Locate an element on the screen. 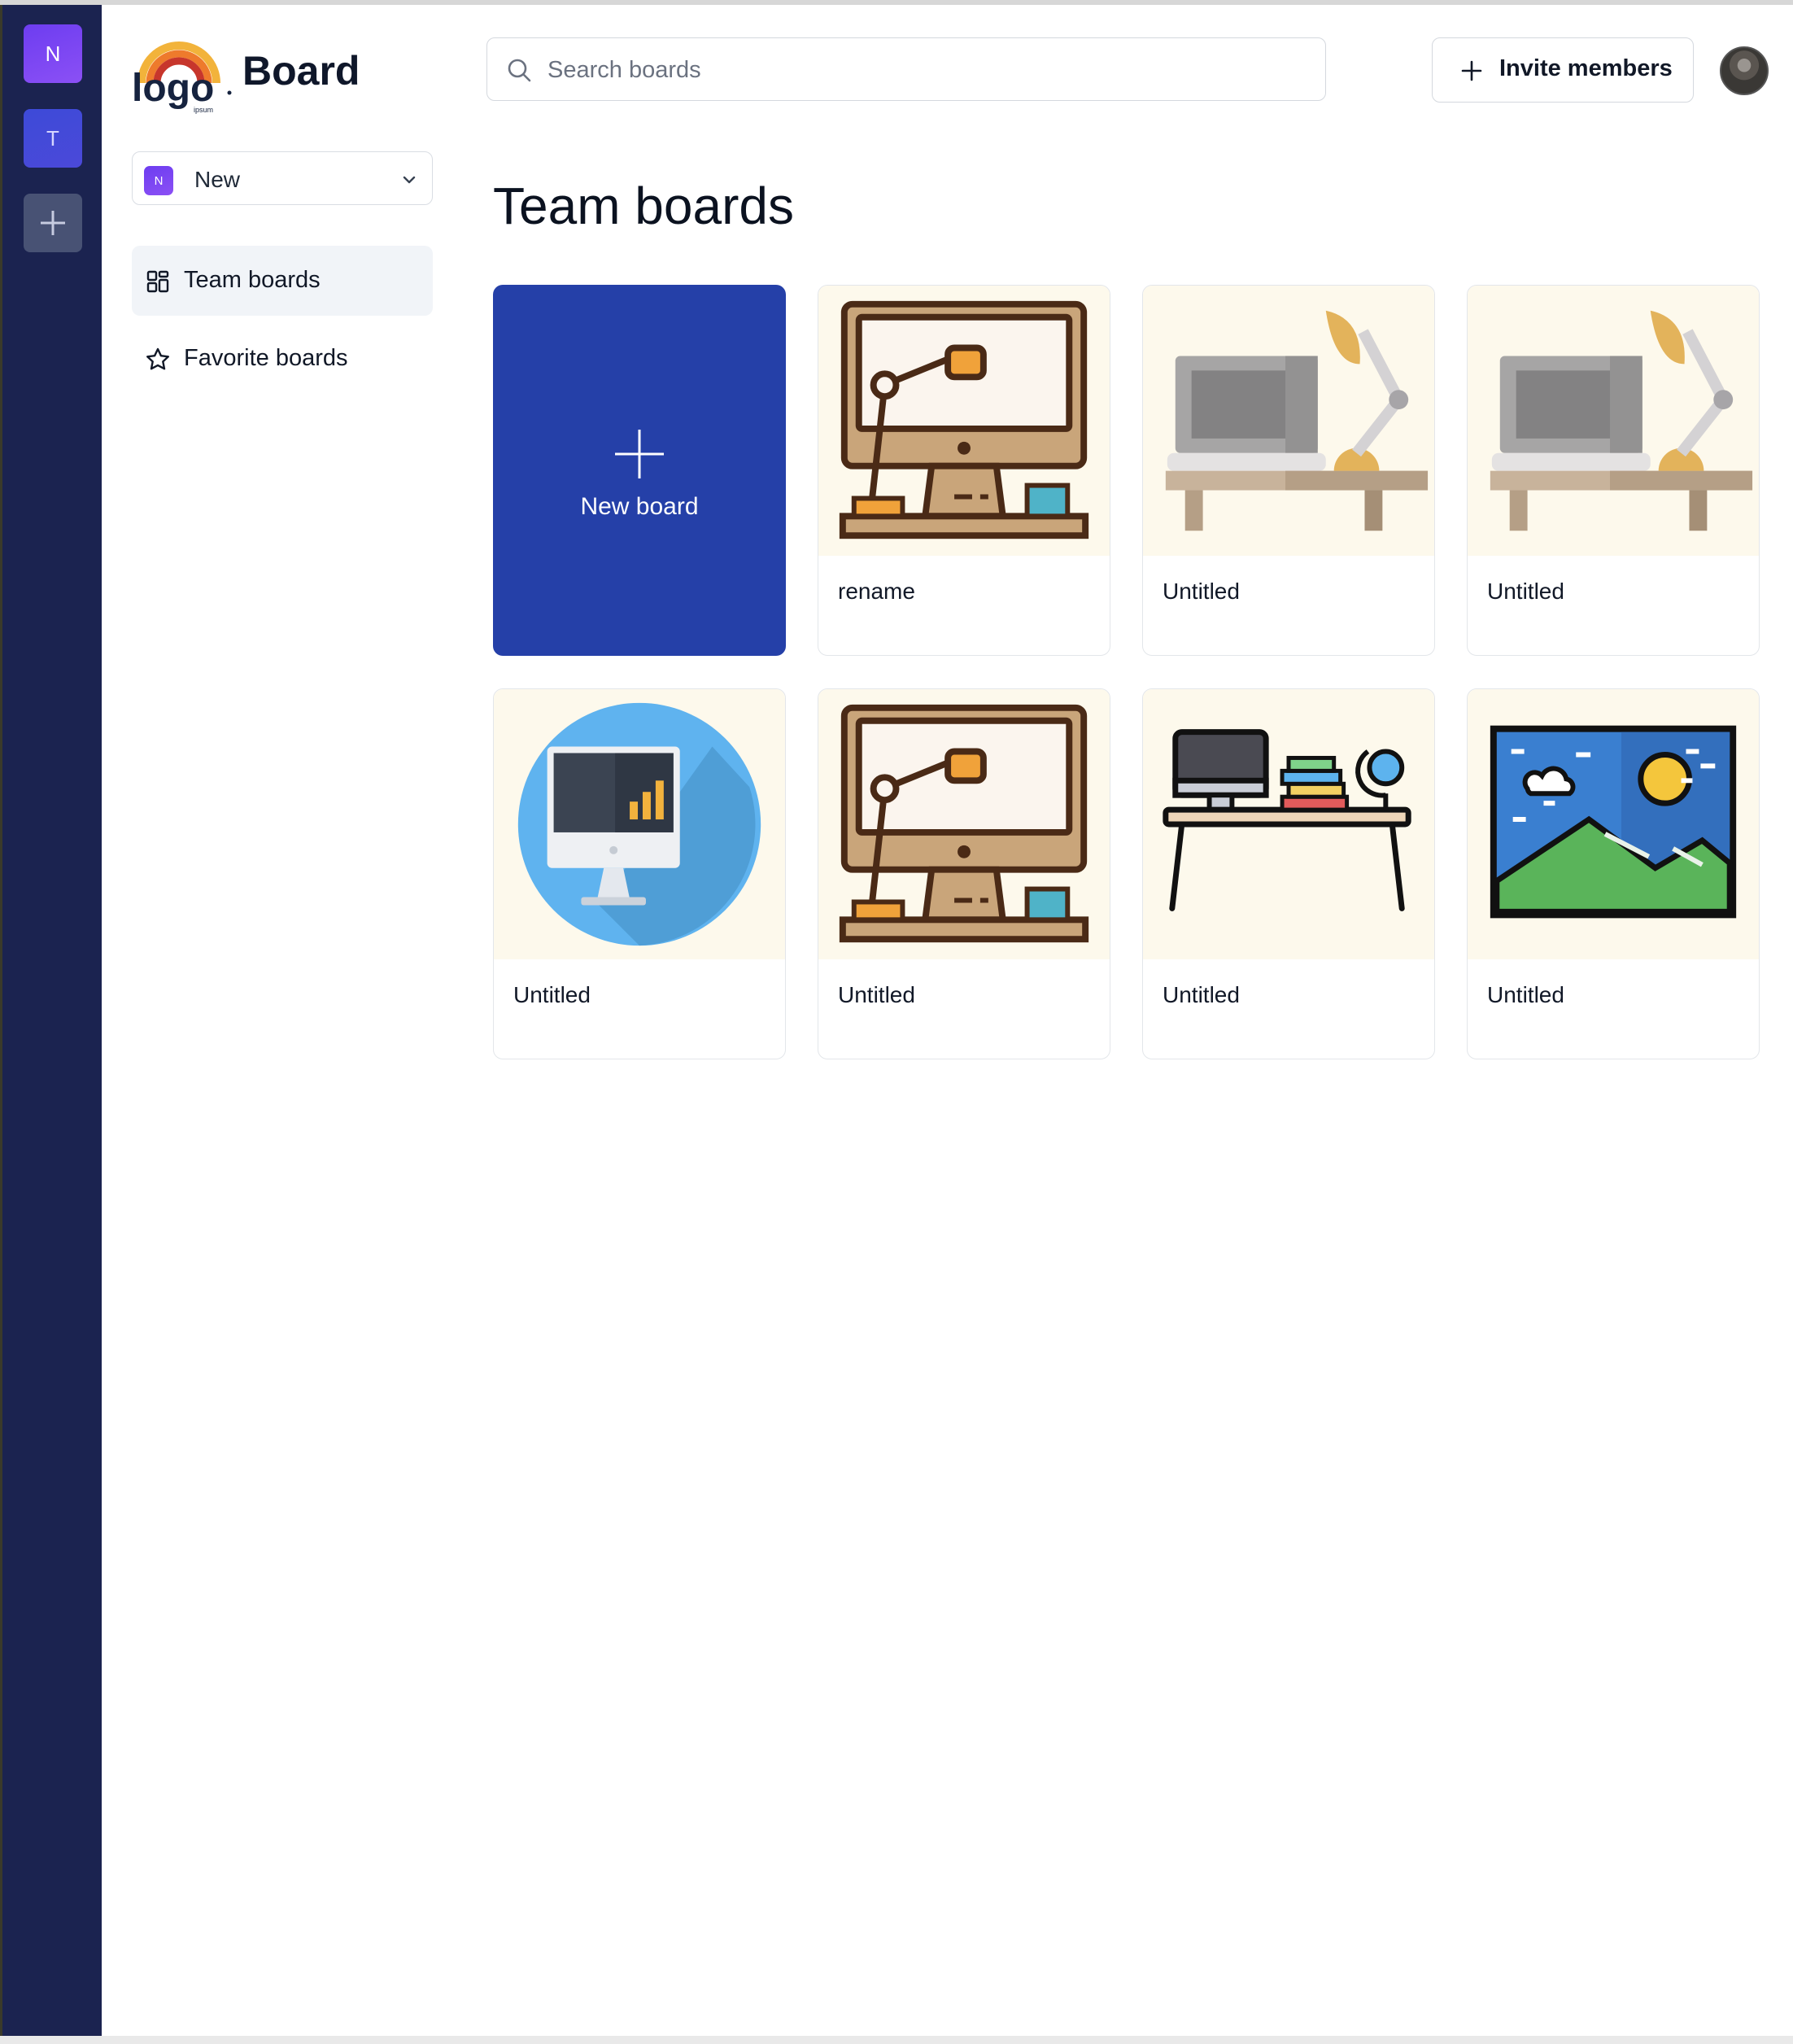 The width and height of the screenshot is (1793, 2044). search-box is located at coordinates (906, 69).